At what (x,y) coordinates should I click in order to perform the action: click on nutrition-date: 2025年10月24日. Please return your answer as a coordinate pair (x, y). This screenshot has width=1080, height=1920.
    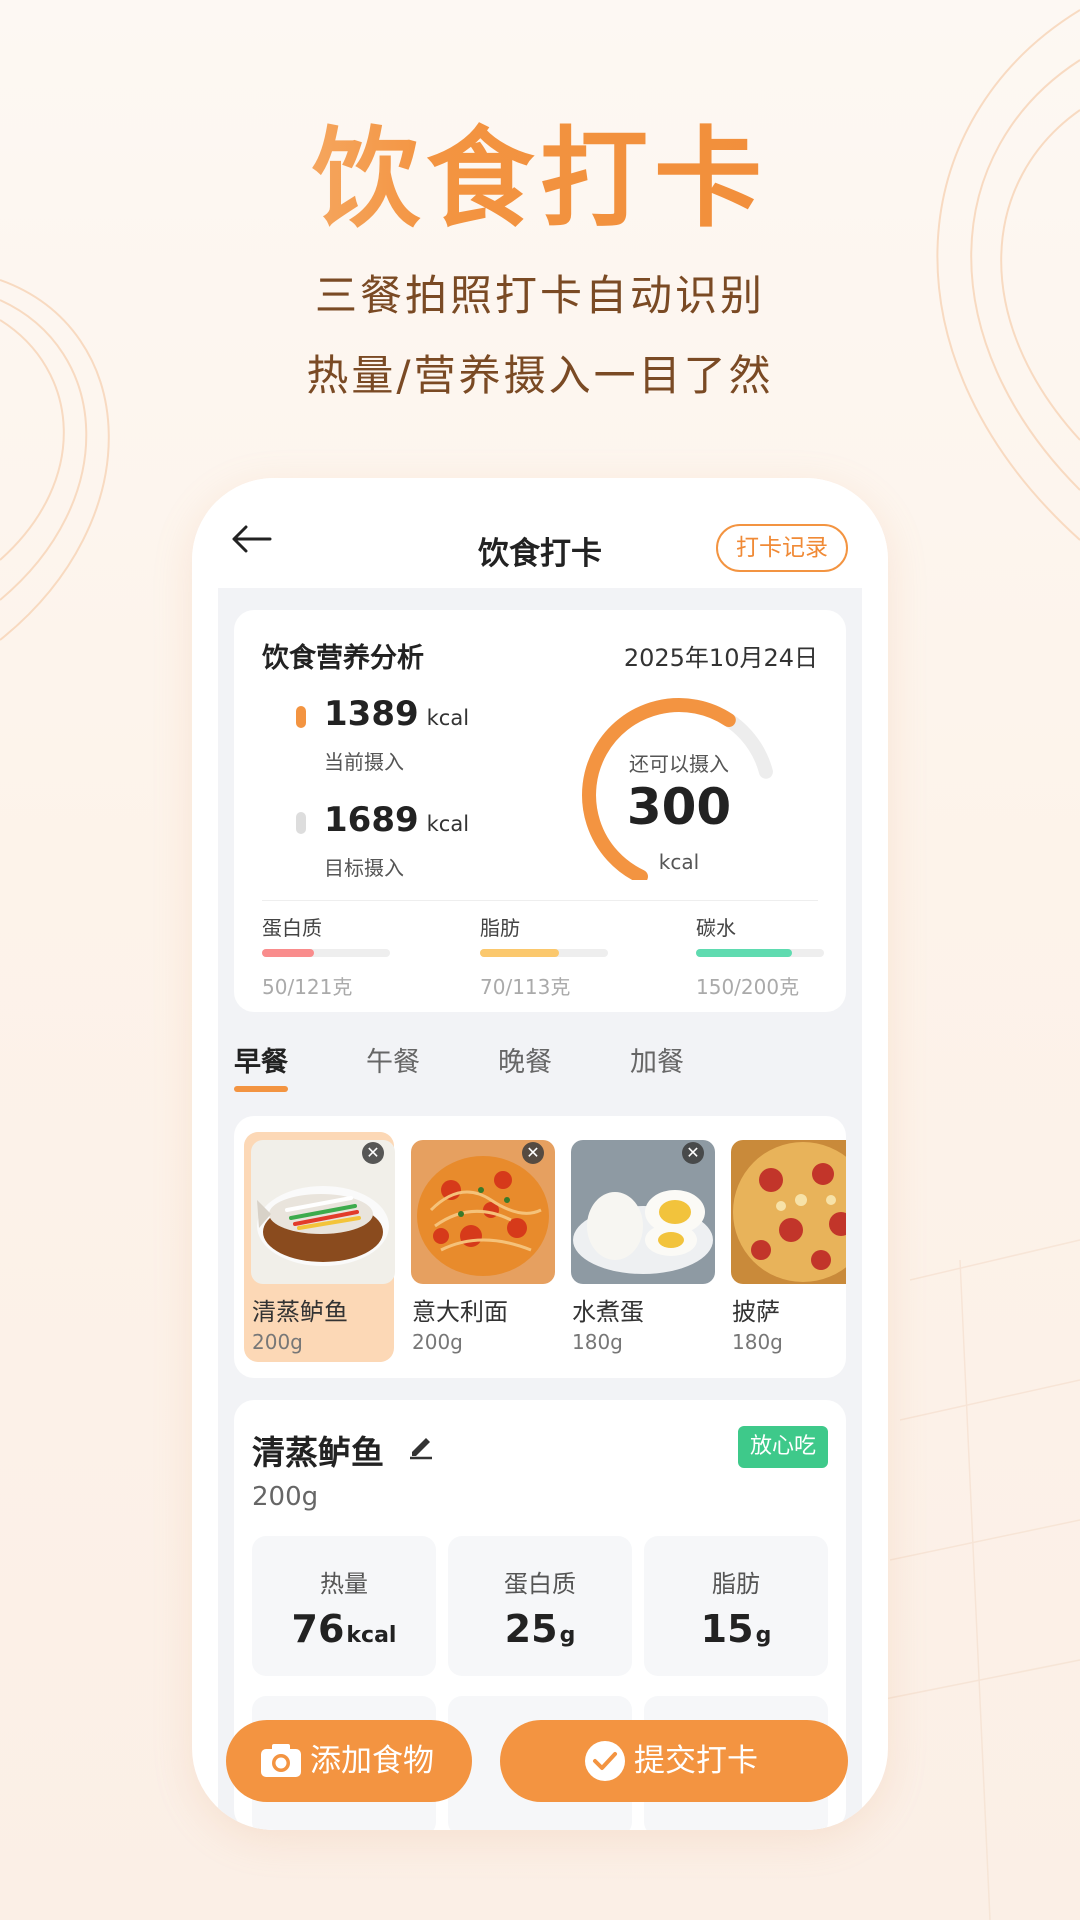
    Looking at the image, I should click on (720, 658).